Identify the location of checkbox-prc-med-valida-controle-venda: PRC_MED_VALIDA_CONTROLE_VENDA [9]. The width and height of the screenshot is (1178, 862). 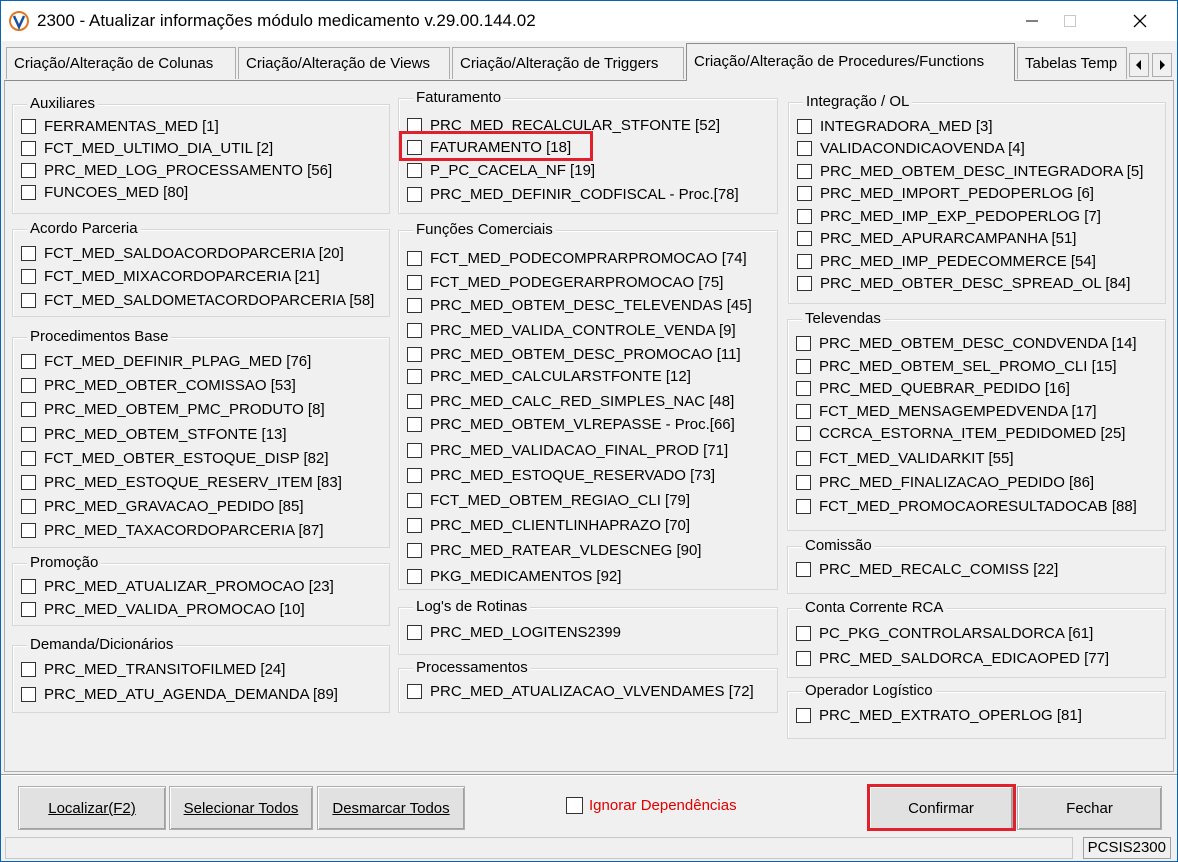
(571, 330).